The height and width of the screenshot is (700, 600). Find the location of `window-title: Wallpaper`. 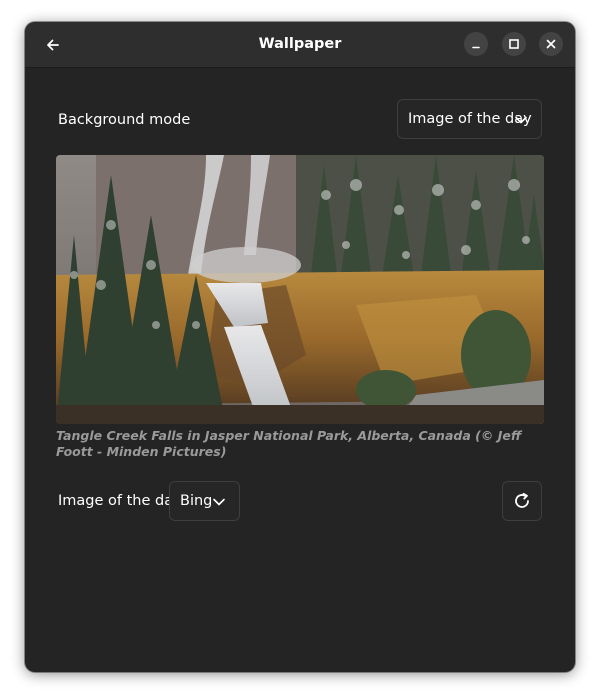

window-title: Wallpaper is located at coordinates (300, 44).